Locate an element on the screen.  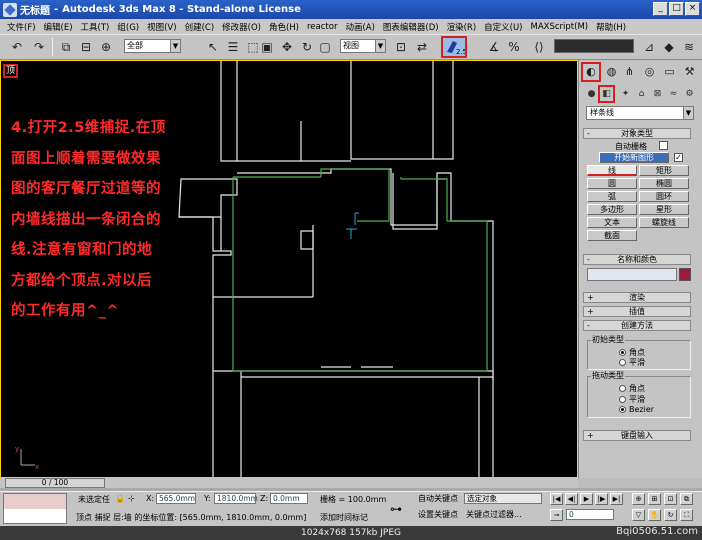
ellipse-button: 椭圆 is located at coordinates (664, 183).